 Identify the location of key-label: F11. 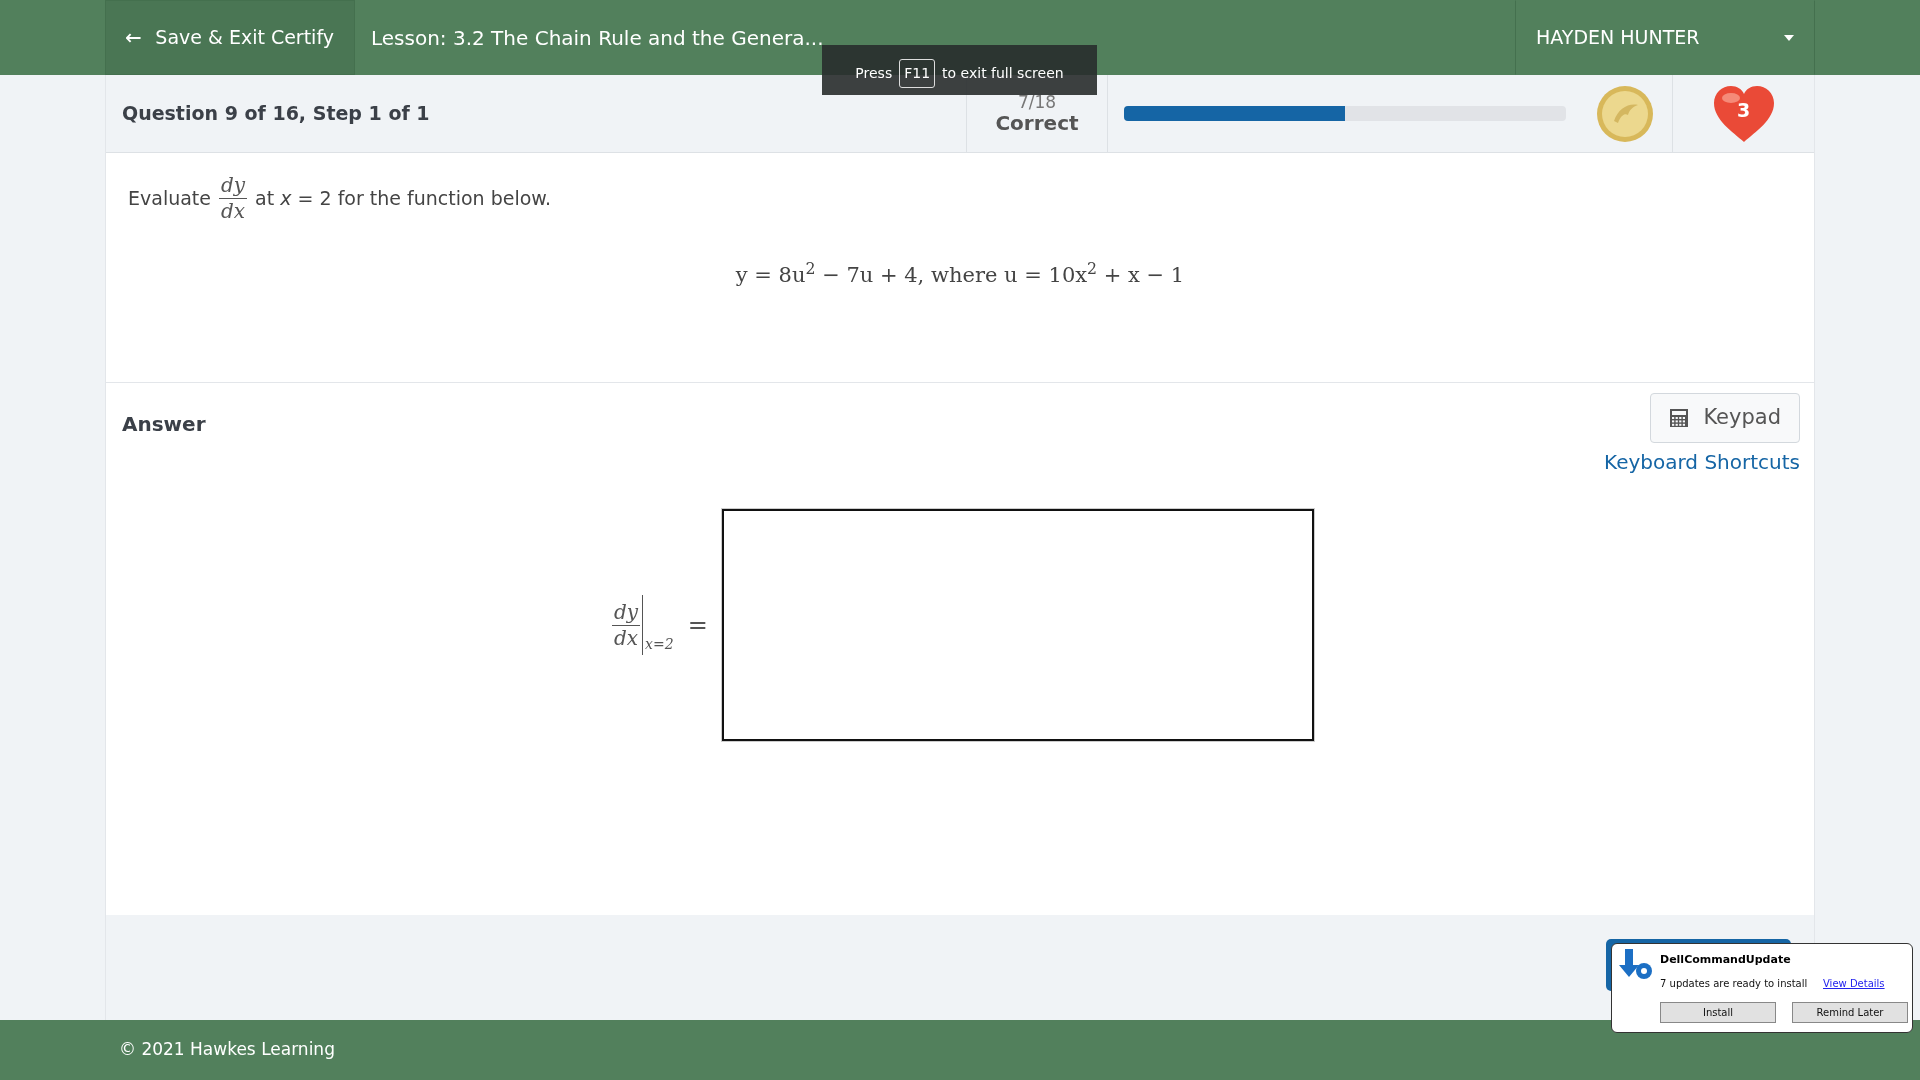
(917, 73).